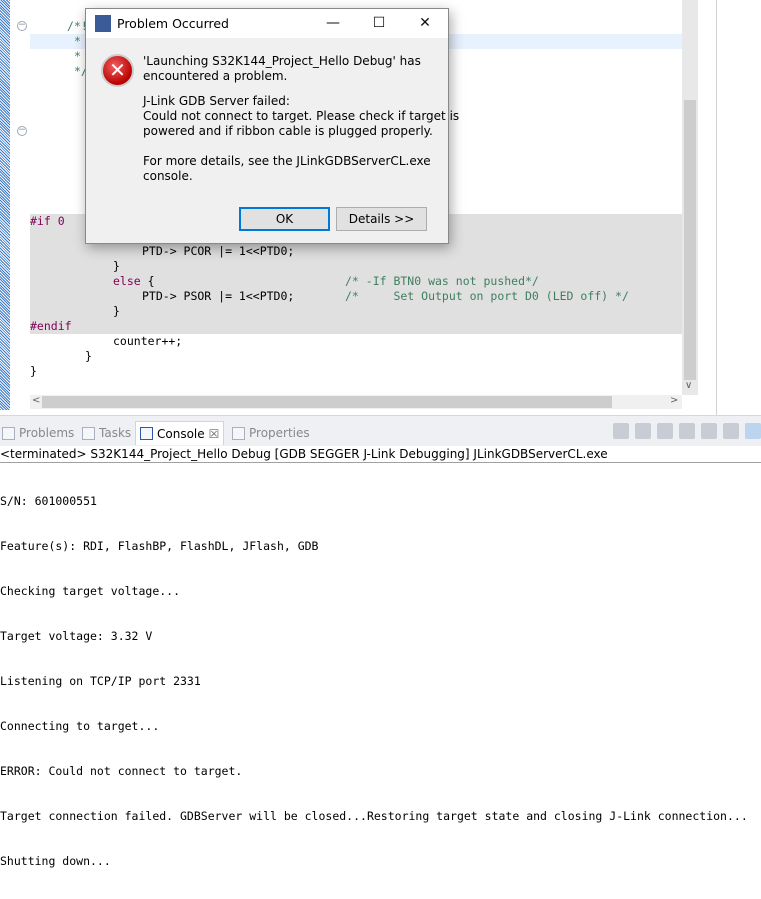 The height and width of the screenshot is (899, 761). What do you see at coordinates (147, 281) in the screenshot?
I see `else-brace: {` at bounding box center [147, 281].